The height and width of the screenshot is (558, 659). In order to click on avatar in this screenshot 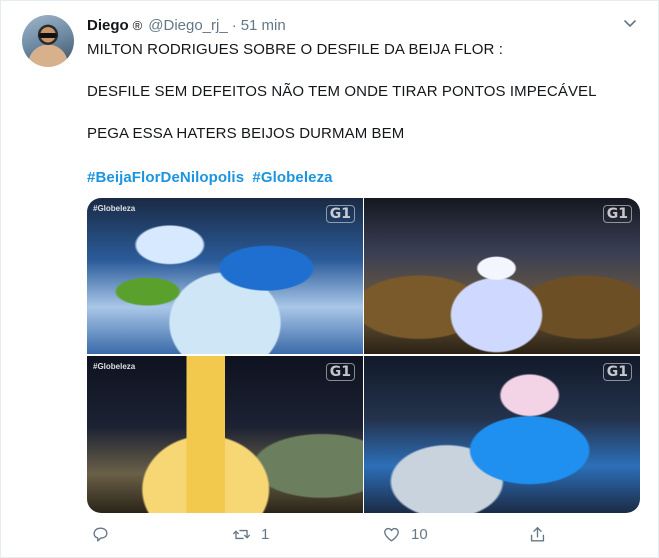, I will do `click(48, 41)`.